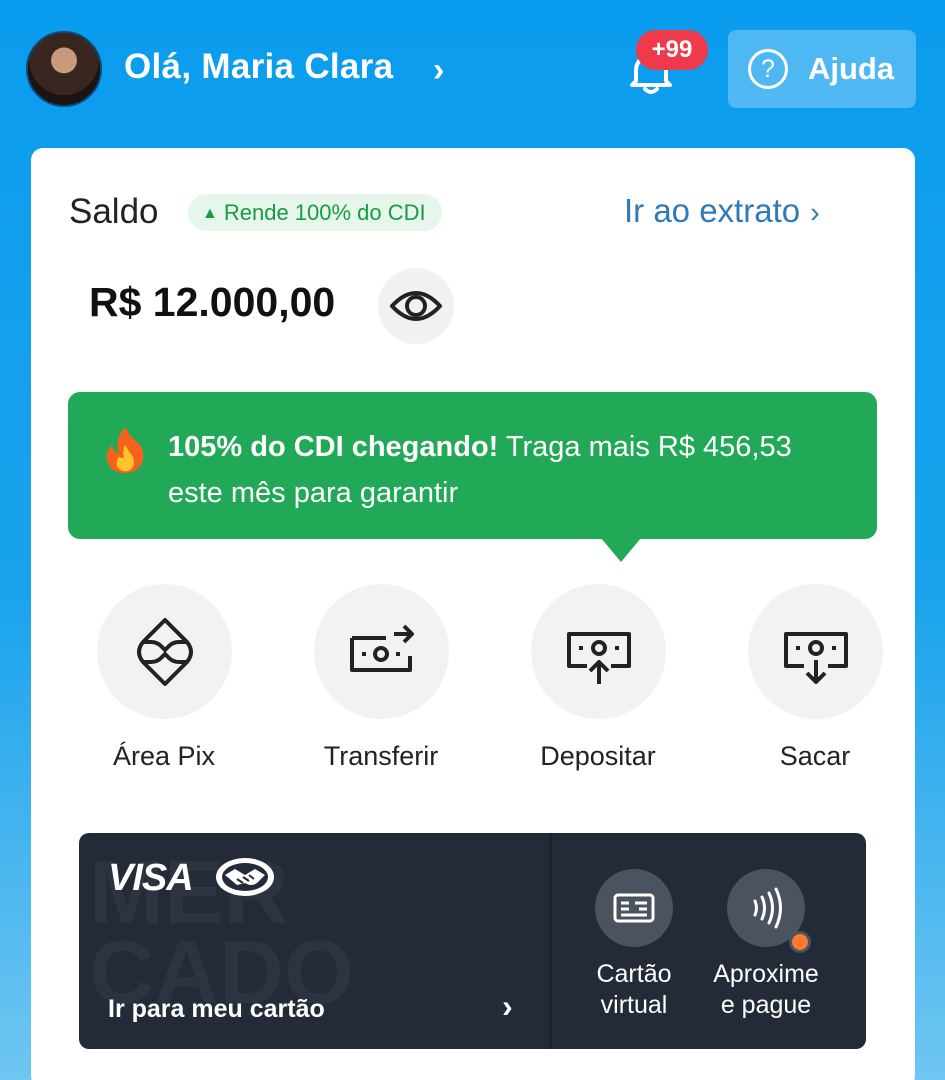 The height and width of the screenshot is (1080, 945). I want to click on user-avatar, so click(64, 69).